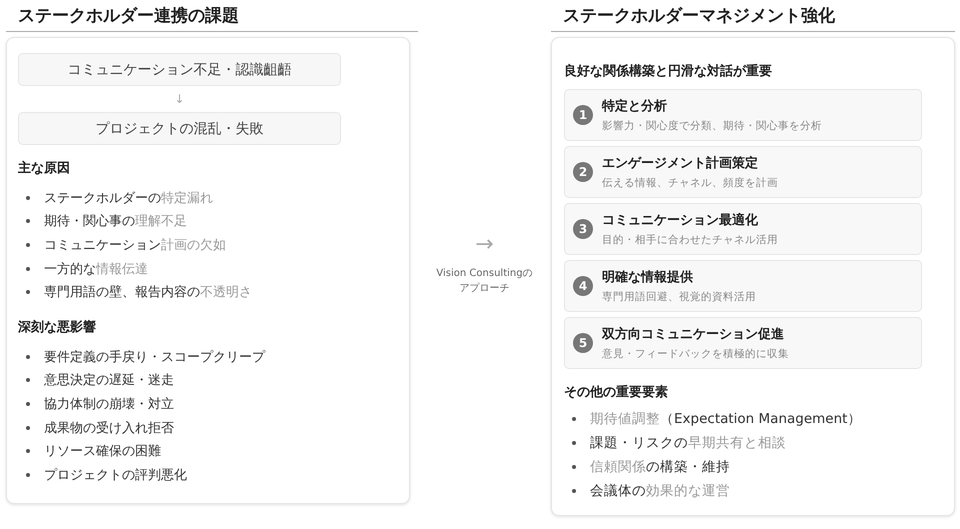 The width and height of the screenshot is (960, 529). I want to click on approach-caption: アプローチ, so click(485, 289).